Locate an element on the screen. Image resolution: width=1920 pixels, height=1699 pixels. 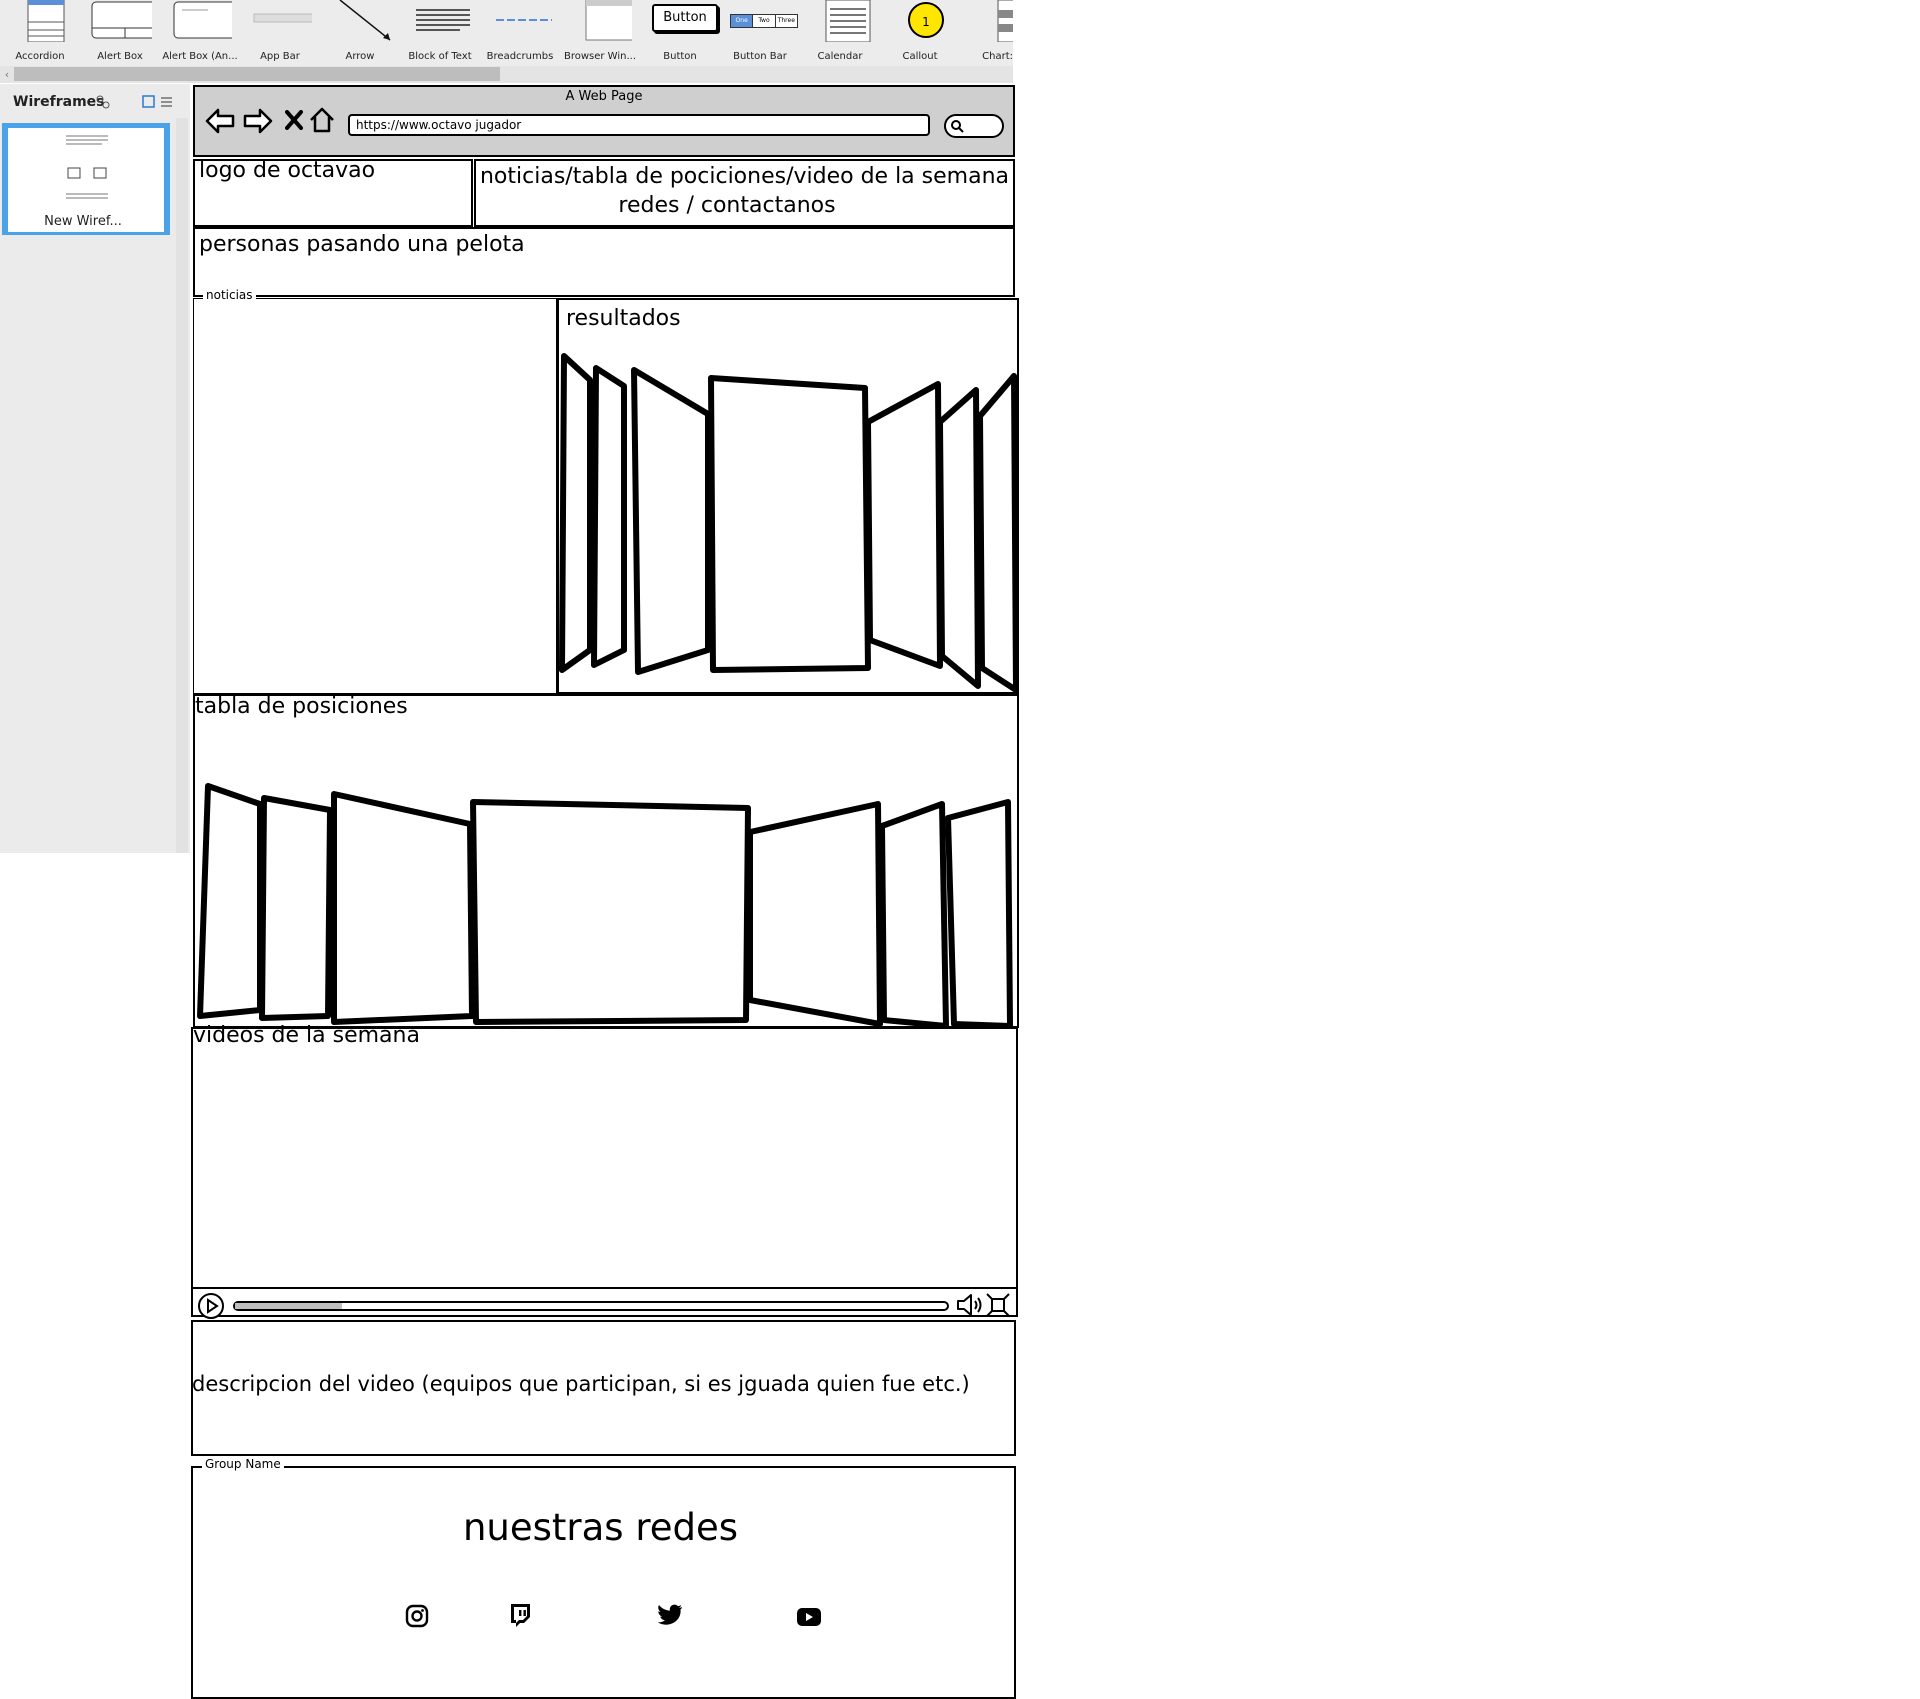
results-cover-flow is located at coordinates (788, 522).